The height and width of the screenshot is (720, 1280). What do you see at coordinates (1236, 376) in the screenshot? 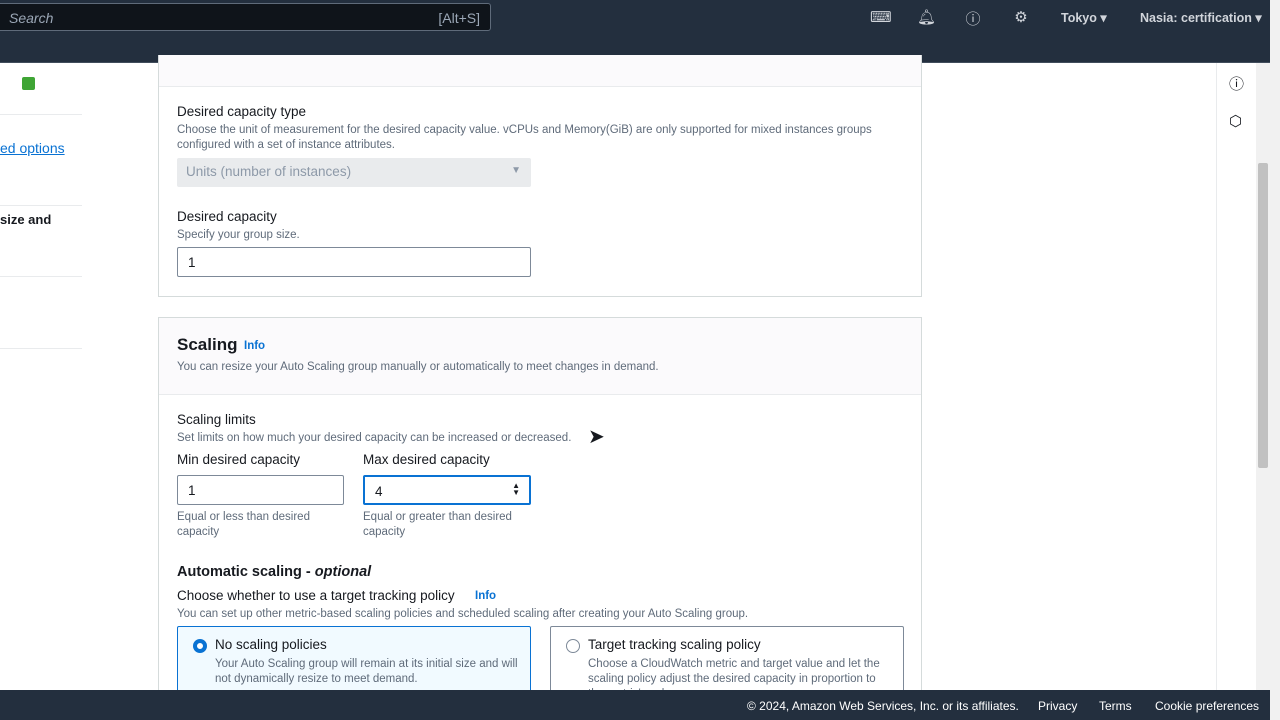
I see `help-rail: ⓘ ⬡` at bounding box center [1236, 376].